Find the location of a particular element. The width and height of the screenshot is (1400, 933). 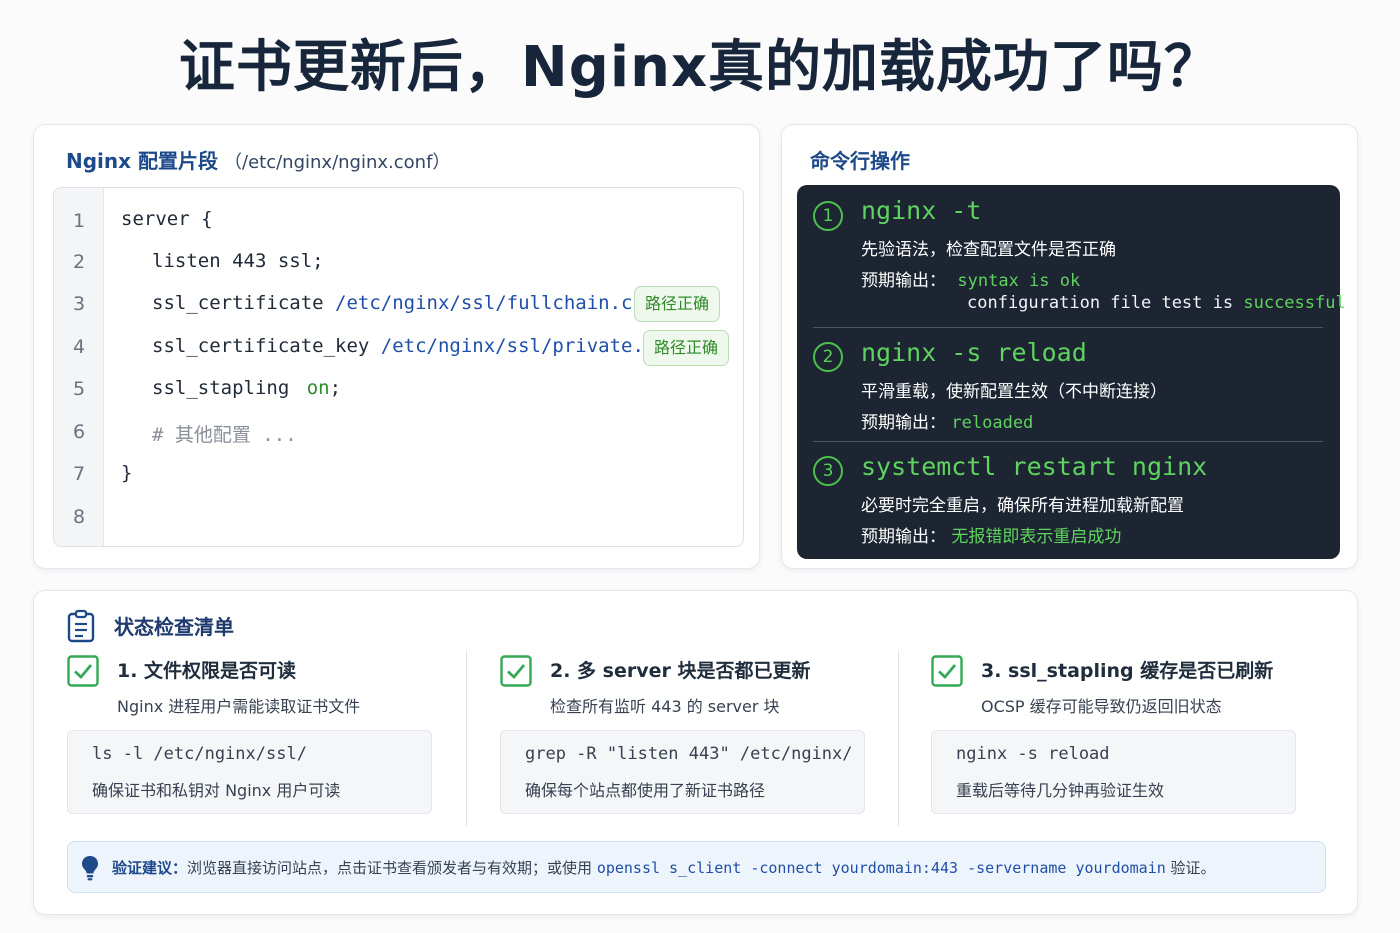

check-item-subtitle: 检查所有监听 443 的 server 块 is located at coordinates (665, 706).